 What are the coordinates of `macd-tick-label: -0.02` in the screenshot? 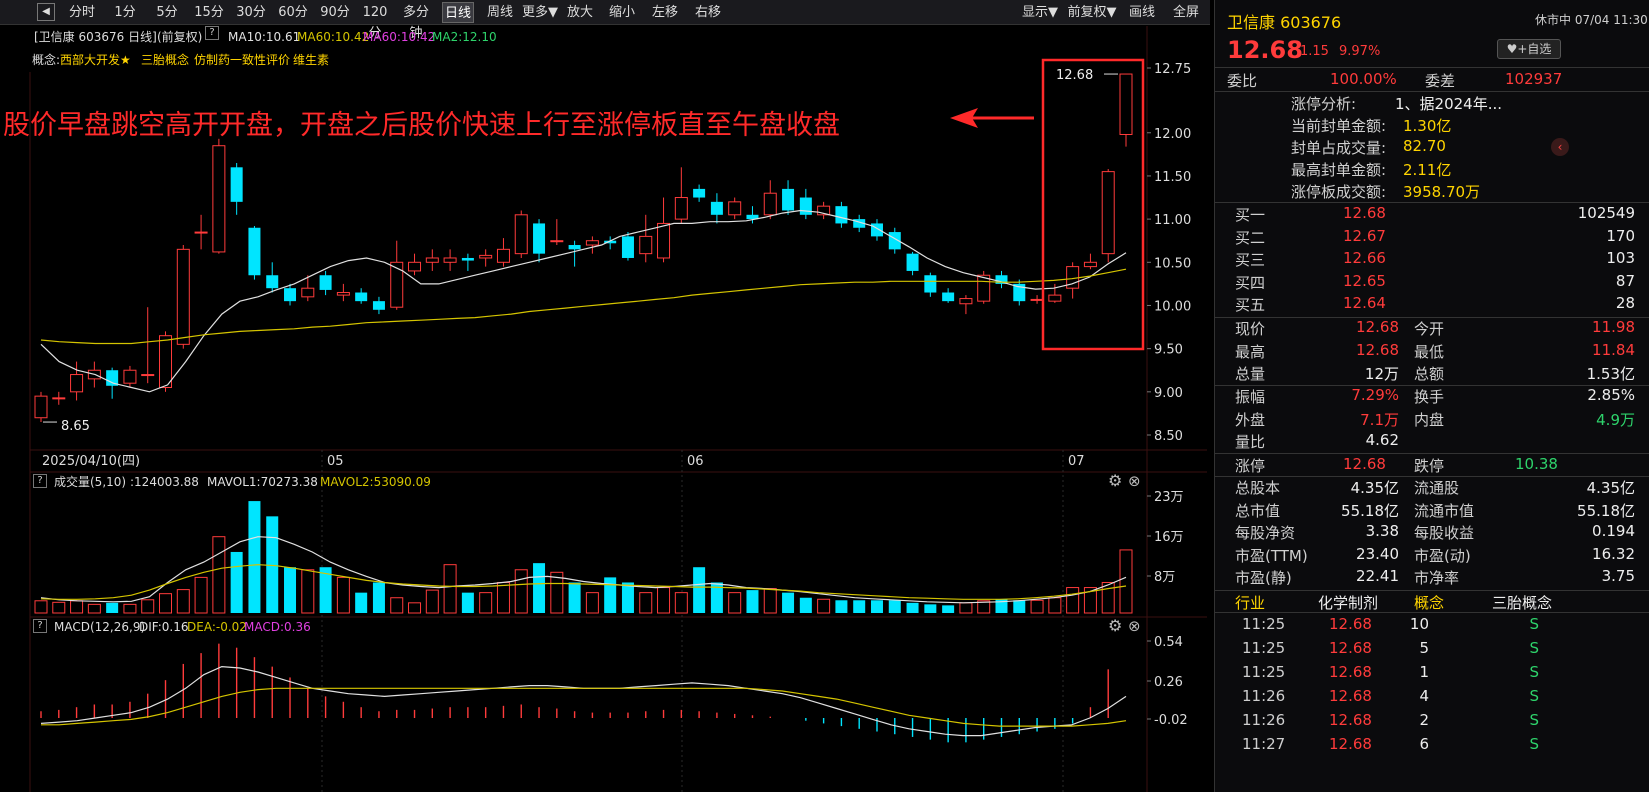 It's located at (1171, 720).